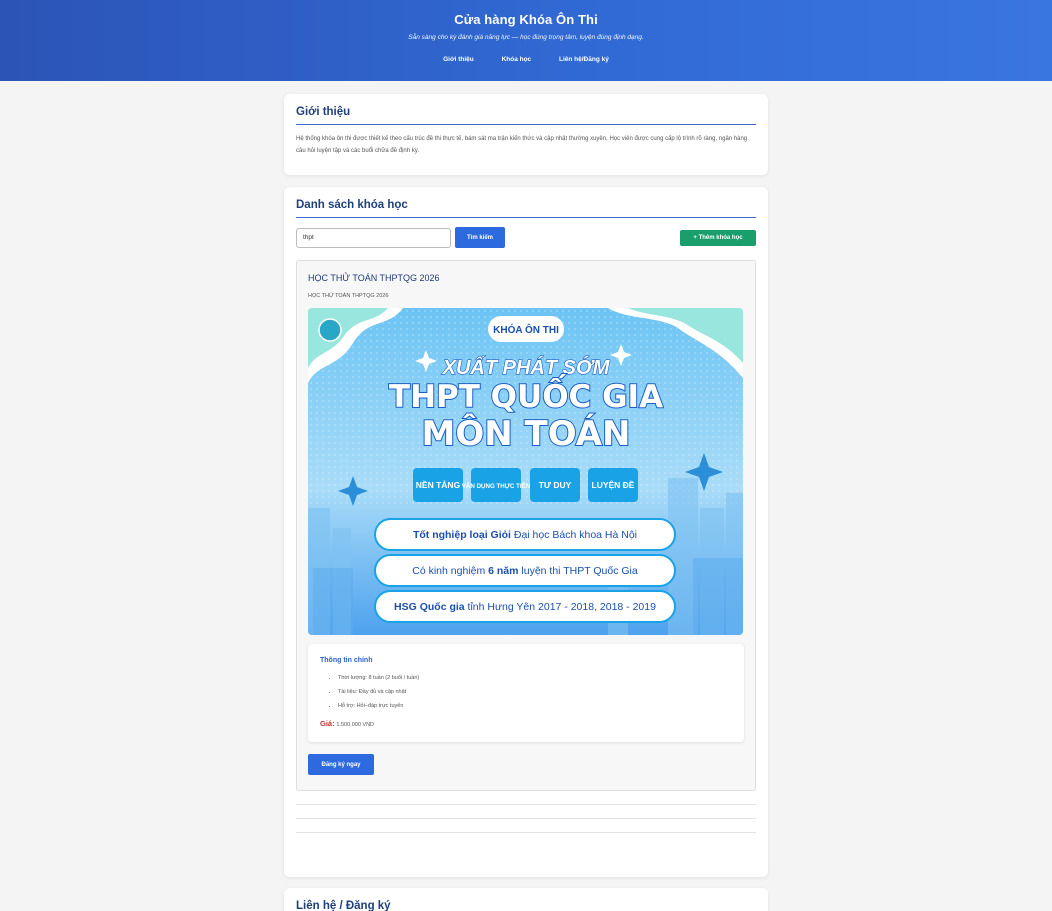 The image size is (1052, 911). Describe the element at coordinates (526, 208) in the screenshot. I see `courses-heading: Danh sách khóa học` at that location.